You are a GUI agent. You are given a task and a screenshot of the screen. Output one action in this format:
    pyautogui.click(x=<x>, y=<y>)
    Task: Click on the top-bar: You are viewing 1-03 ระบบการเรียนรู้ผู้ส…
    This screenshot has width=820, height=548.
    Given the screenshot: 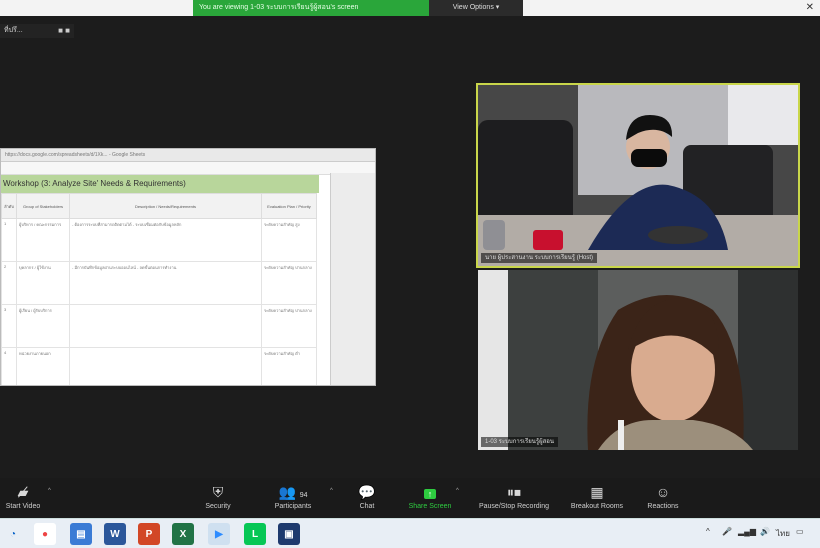 What is the action you would take?
    pyautogui.click(x=410, y=8)
    